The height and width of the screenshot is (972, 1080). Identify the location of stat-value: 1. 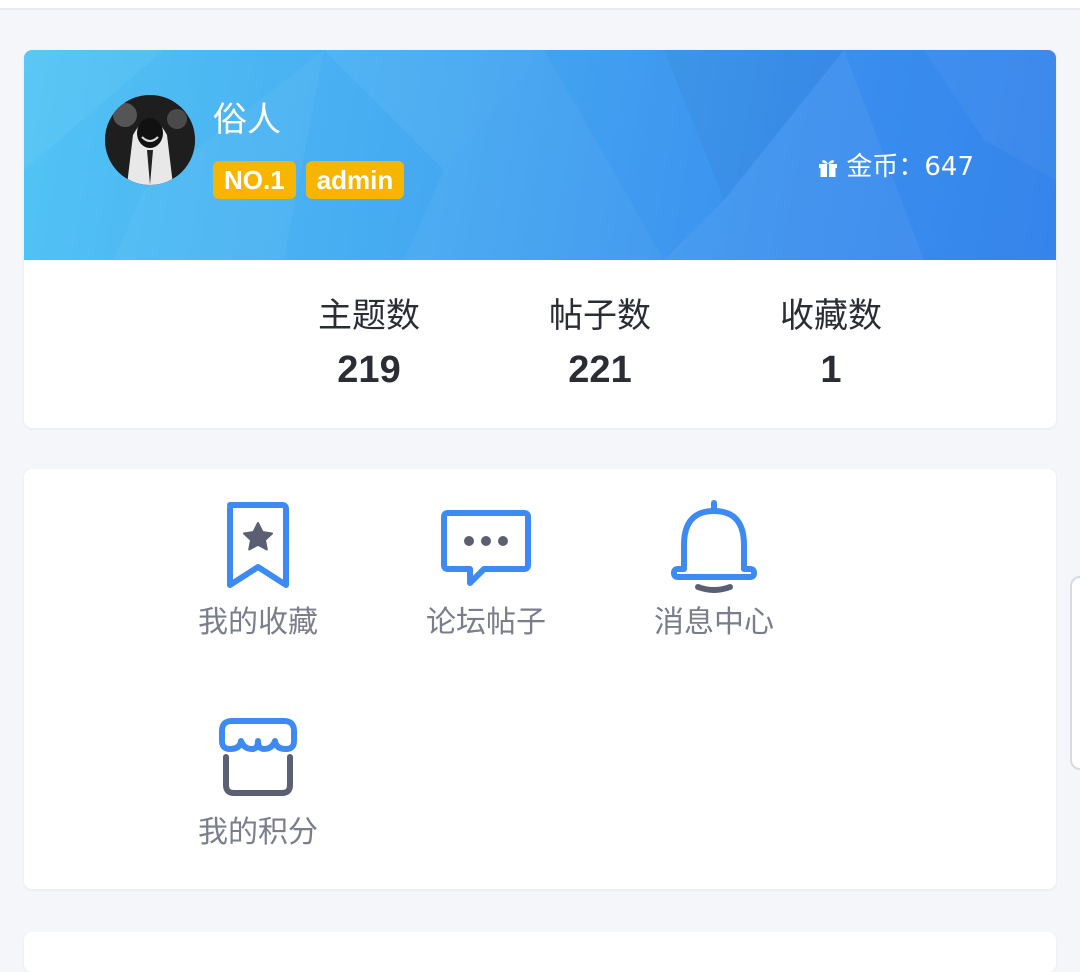
(831, 370).